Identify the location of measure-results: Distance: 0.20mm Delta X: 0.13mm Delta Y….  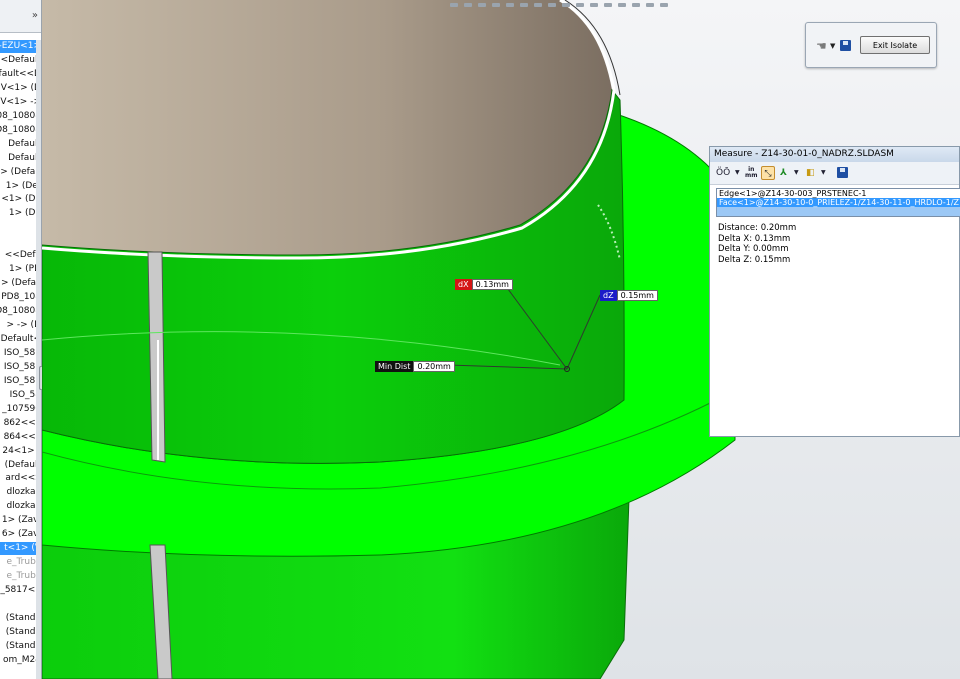
(757, 244).